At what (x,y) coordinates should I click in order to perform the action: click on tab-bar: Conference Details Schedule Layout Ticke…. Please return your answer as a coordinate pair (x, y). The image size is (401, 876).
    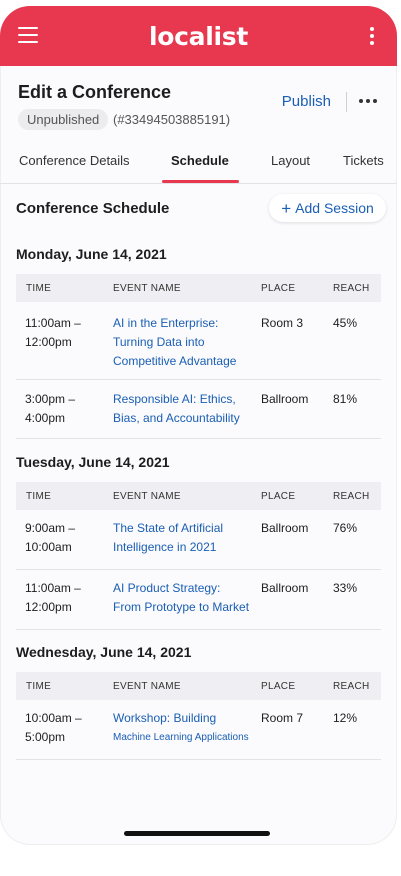
    Looking at the image, I should click on (198, 165).